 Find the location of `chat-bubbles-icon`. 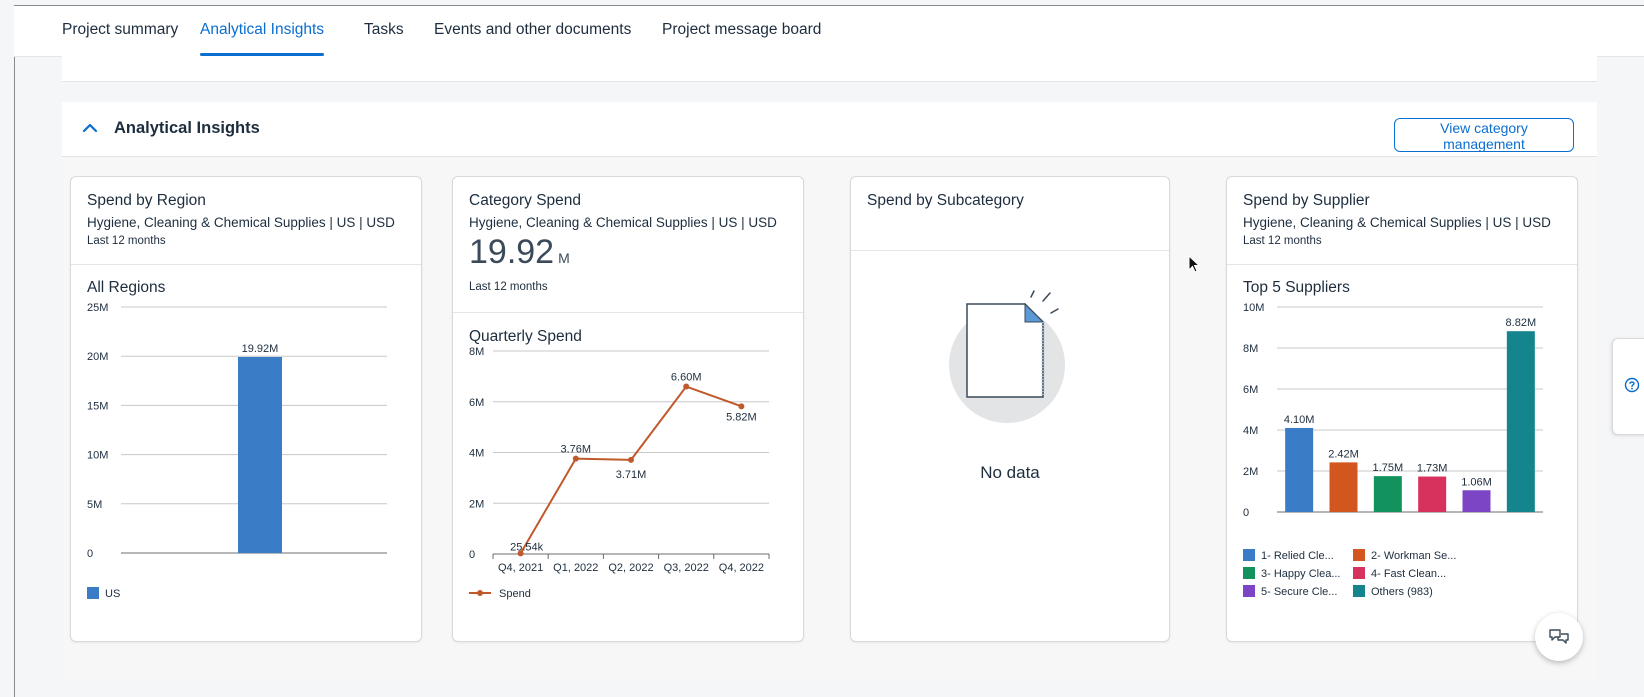

chat-bubbles-icon is located at coordinates (1559, 636).